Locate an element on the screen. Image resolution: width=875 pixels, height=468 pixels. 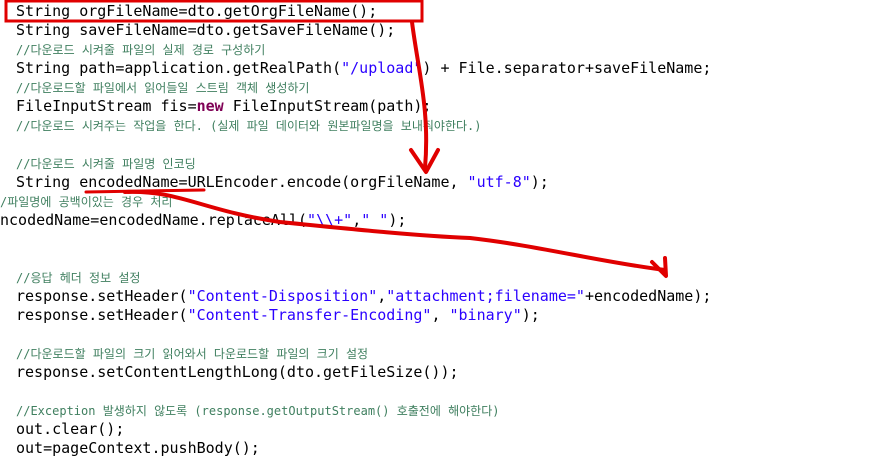
string-literal: "/upload" is located at coordinates (382, 68).